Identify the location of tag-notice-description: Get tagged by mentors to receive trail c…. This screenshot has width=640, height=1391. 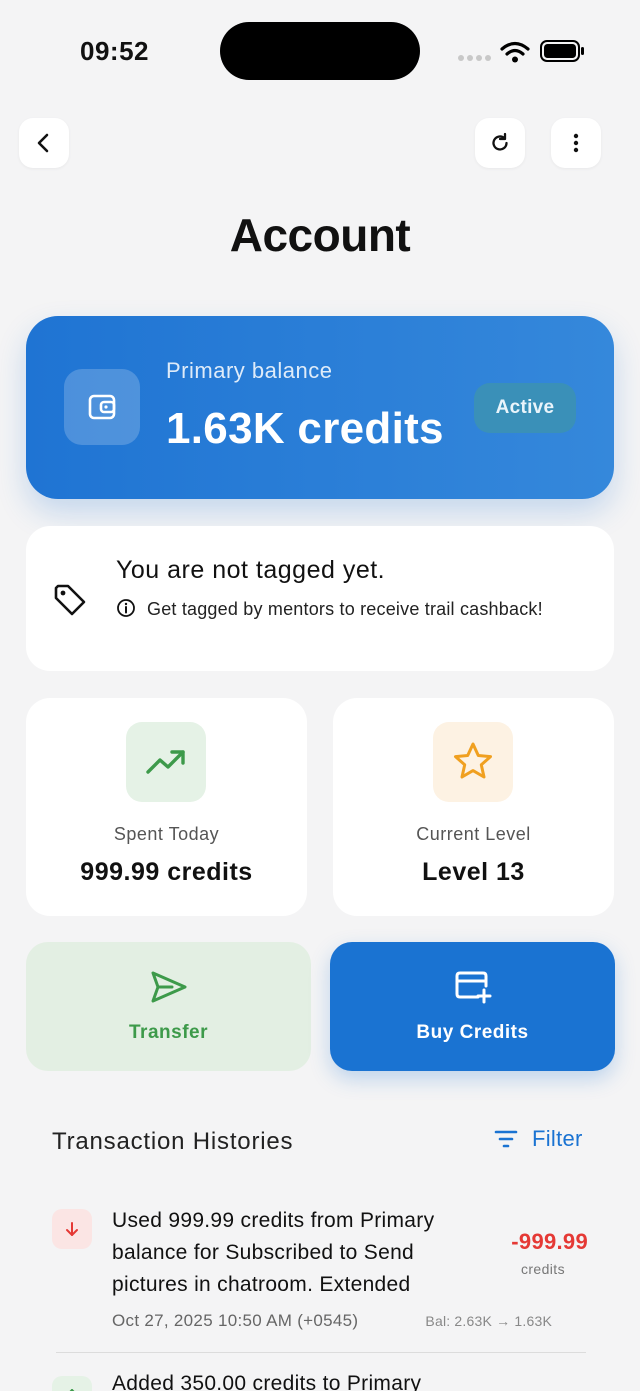
(345, 609).